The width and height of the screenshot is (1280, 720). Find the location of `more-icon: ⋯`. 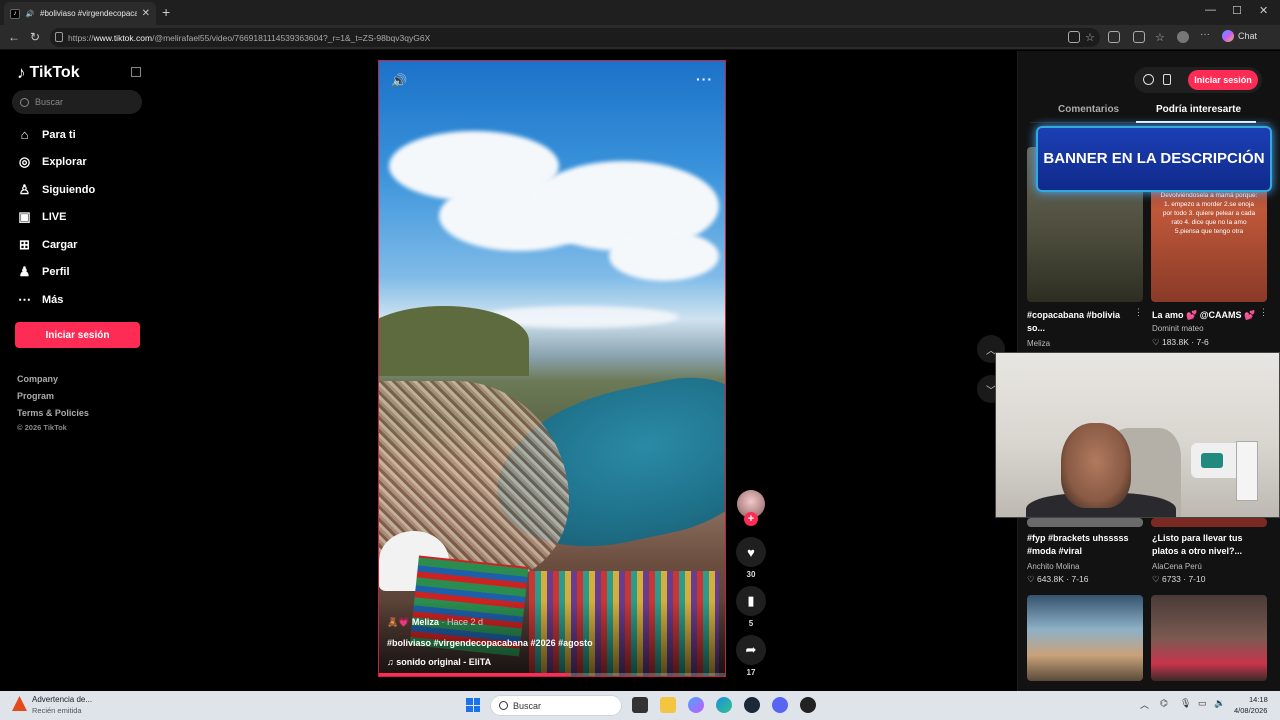

more-icon: ⋯ is located at coordinates (24, 299).